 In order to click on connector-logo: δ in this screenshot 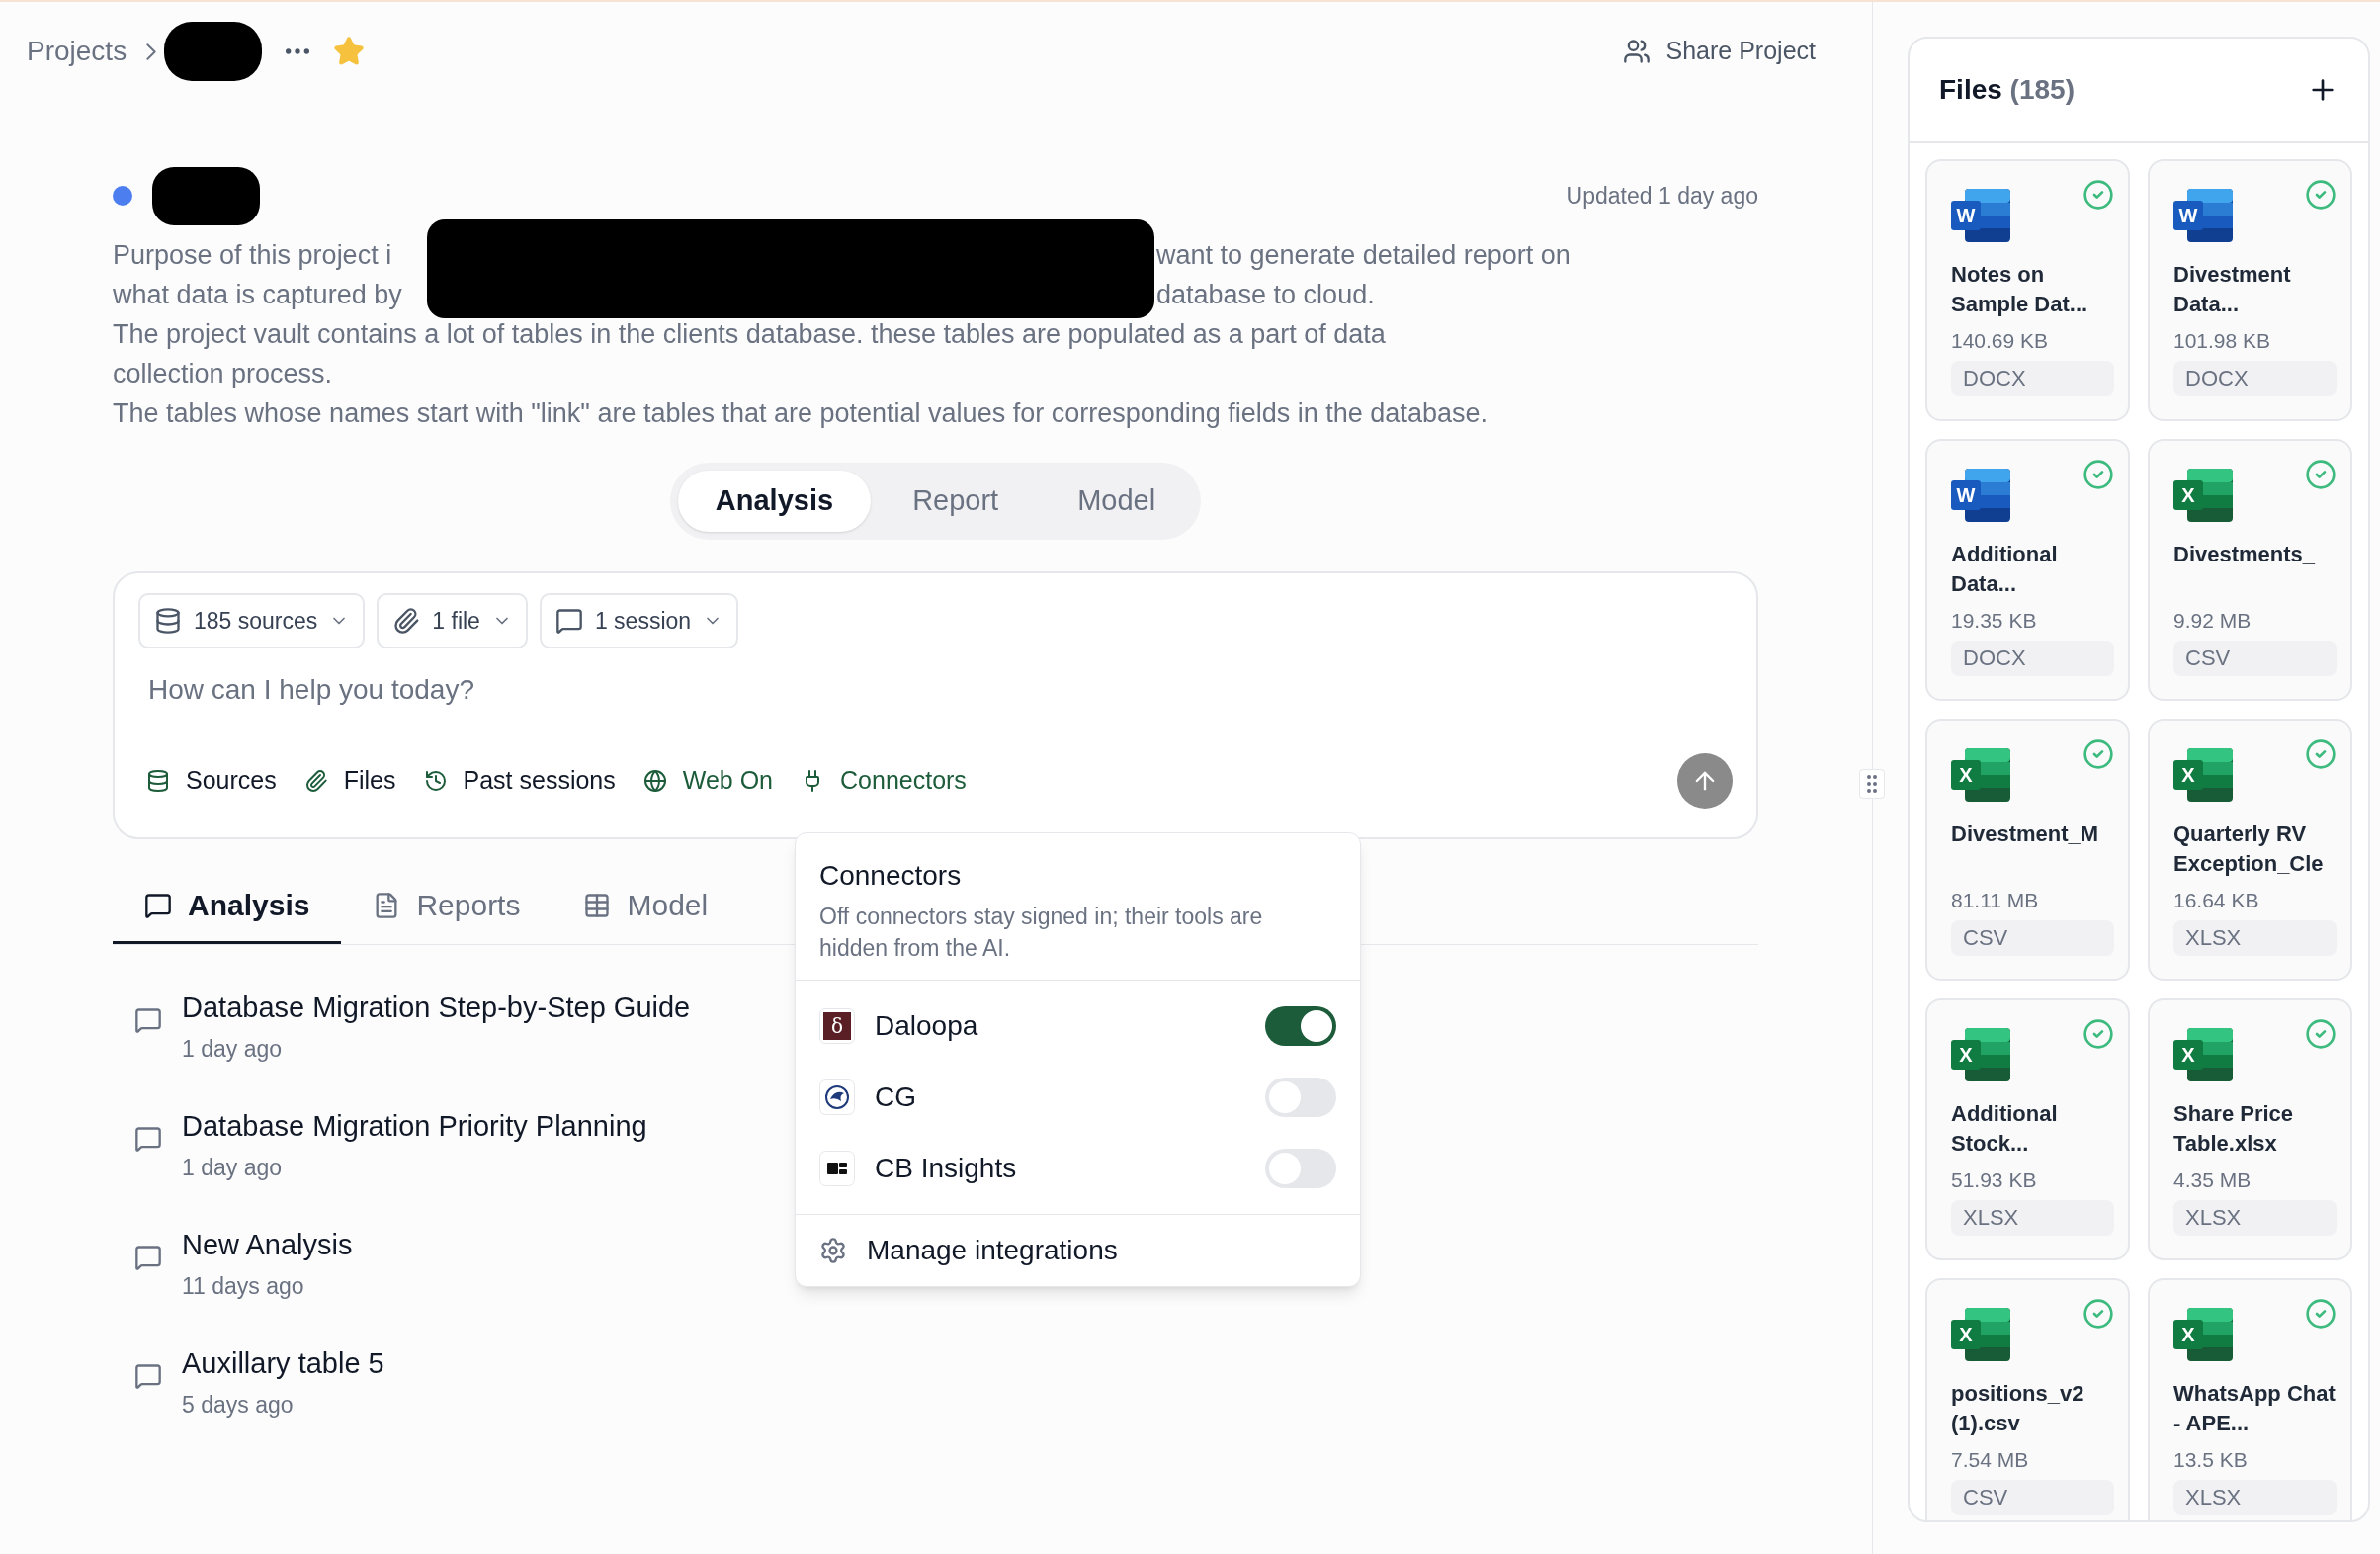, I will do `click(837, 1026)`.